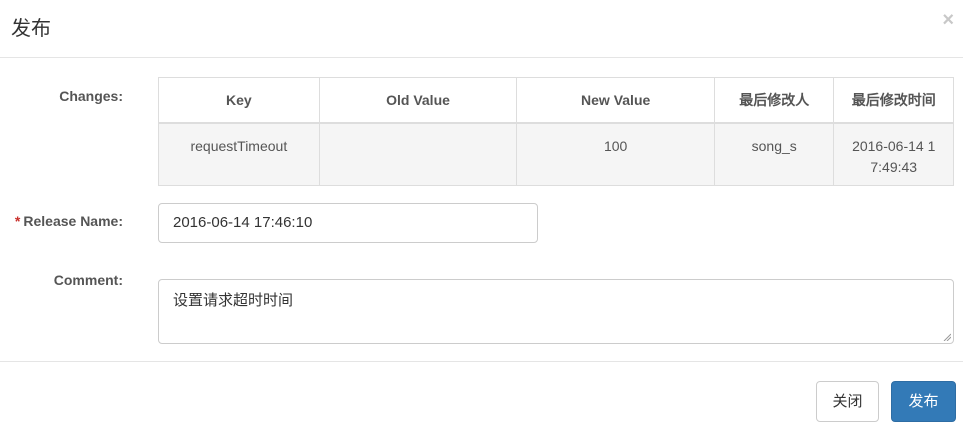 The height and width of the screenshot is (434, 963). I want to click on column-header-old-value: Old Value, so click(418, 100).